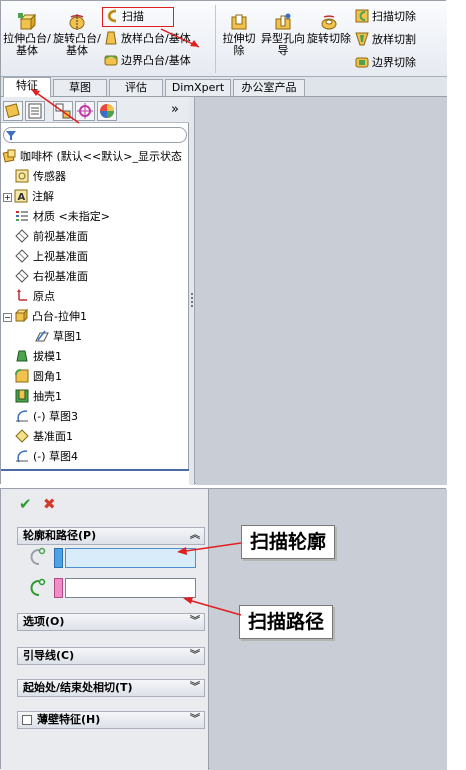 This screenshot has width=466, height=770. What do you see at coordinates (56, 456) in the screenshot?
I see `tree-item-label: (-) 草图4` at bounding box center [56, 456].